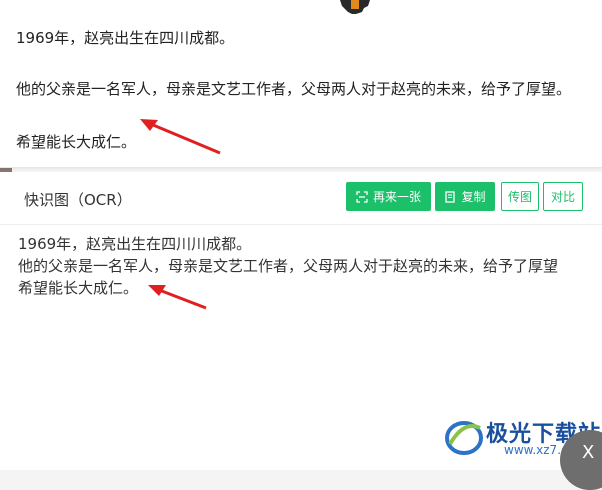 Image resolution: width=602 pixels, height=490 pixels. What do you see at coordinates (78, 288) in the screenshot?
I see `ocr-text-line: 希望能长大成仁。` at bounding box center [78, 288].